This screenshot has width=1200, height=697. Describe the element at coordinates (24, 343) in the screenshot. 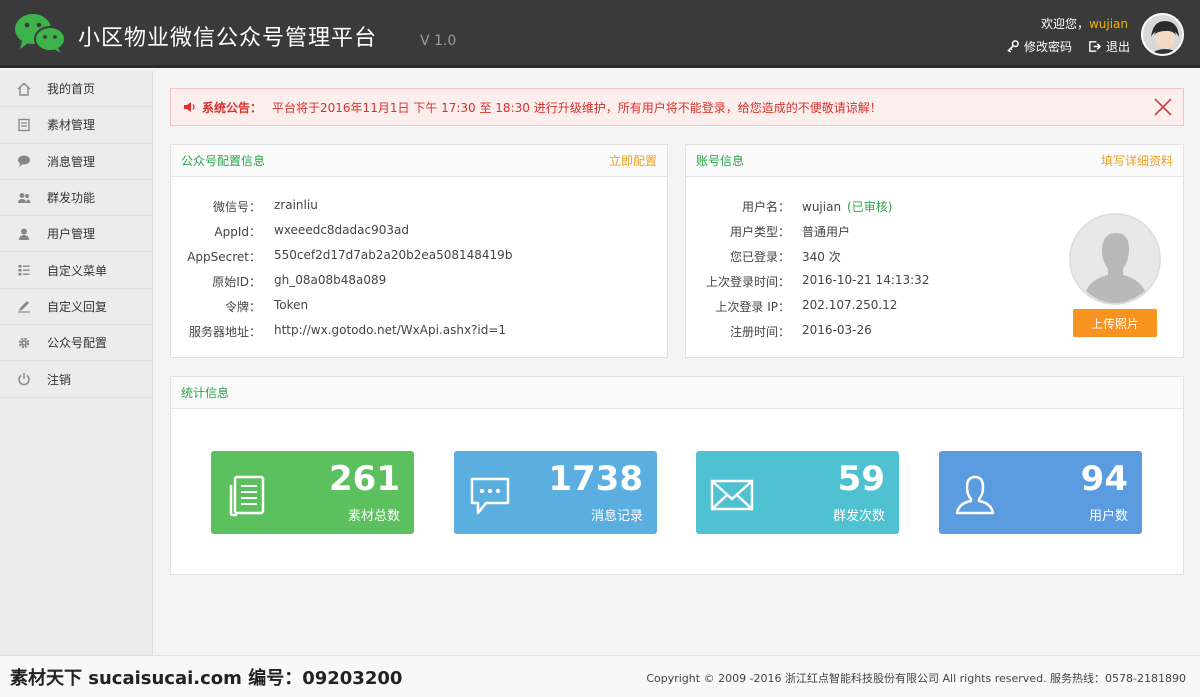

I see `gear-icon` at that location.